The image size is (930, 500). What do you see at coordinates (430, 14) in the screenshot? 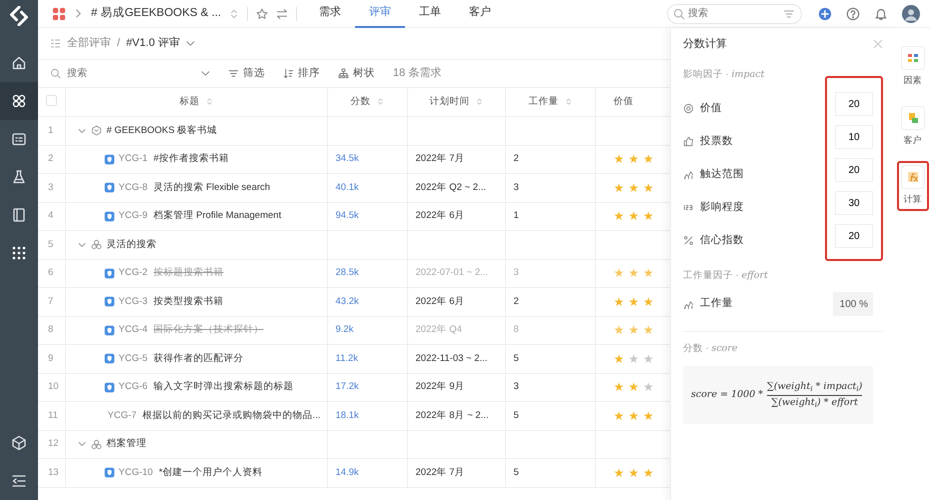
I see `nav-tab: 工单` at bounding box center [430, 14].